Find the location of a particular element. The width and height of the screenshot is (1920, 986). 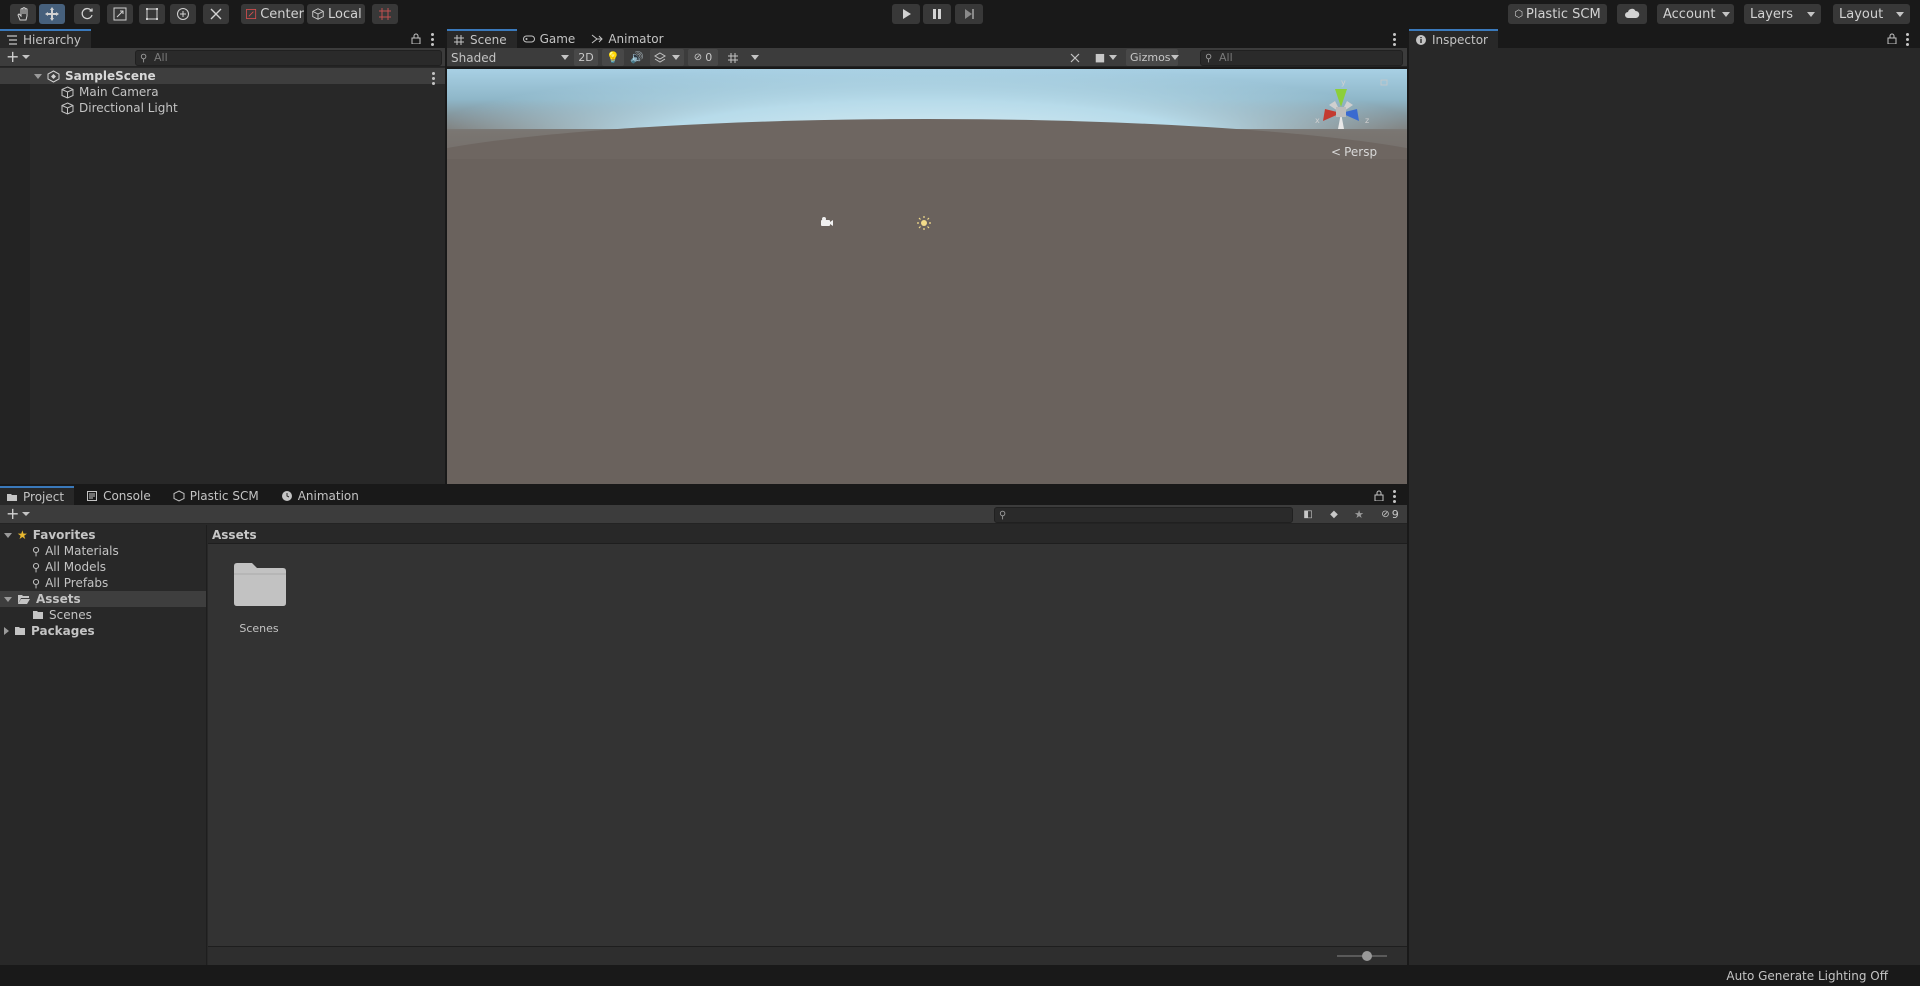

scene-more-icon is located at coordinates (433, 78).